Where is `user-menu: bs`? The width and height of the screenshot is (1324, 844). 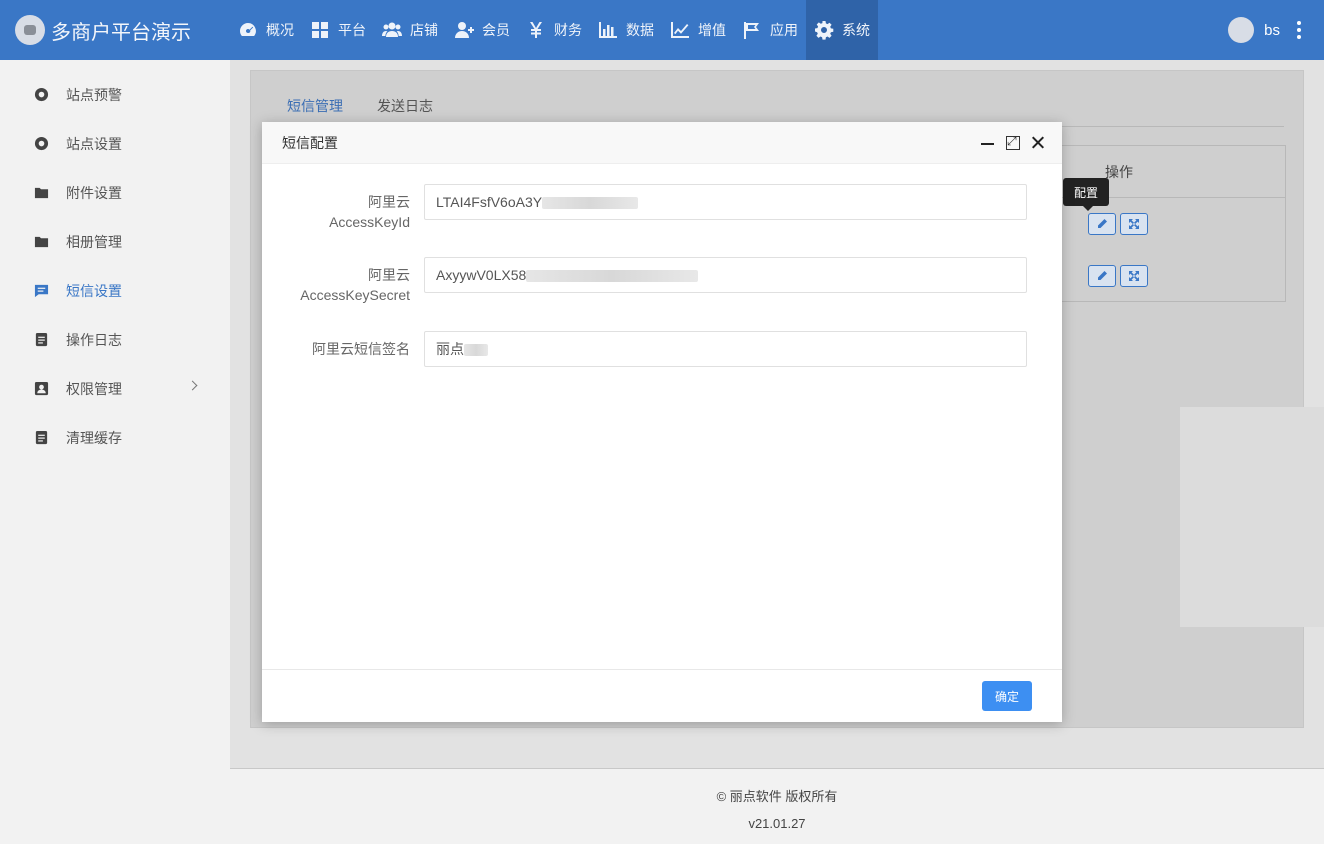 user-menu: bs is located at coordinates (1265, 30).